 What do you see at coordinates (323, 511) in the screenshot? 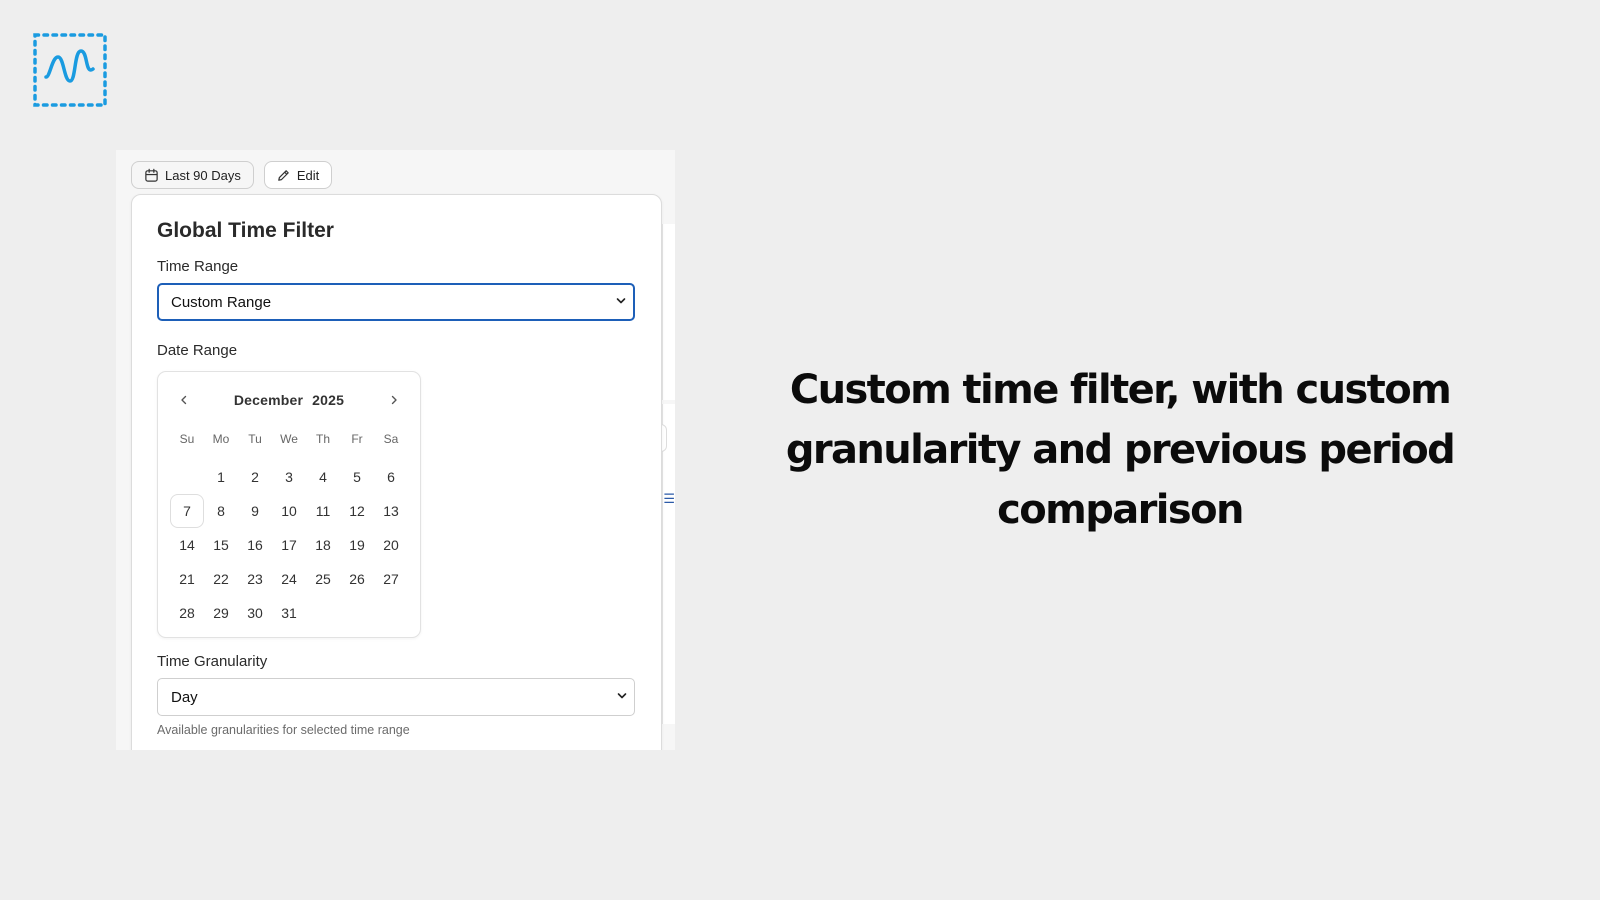
I see `calendar-day: 11` at bounding box center [323, 511].